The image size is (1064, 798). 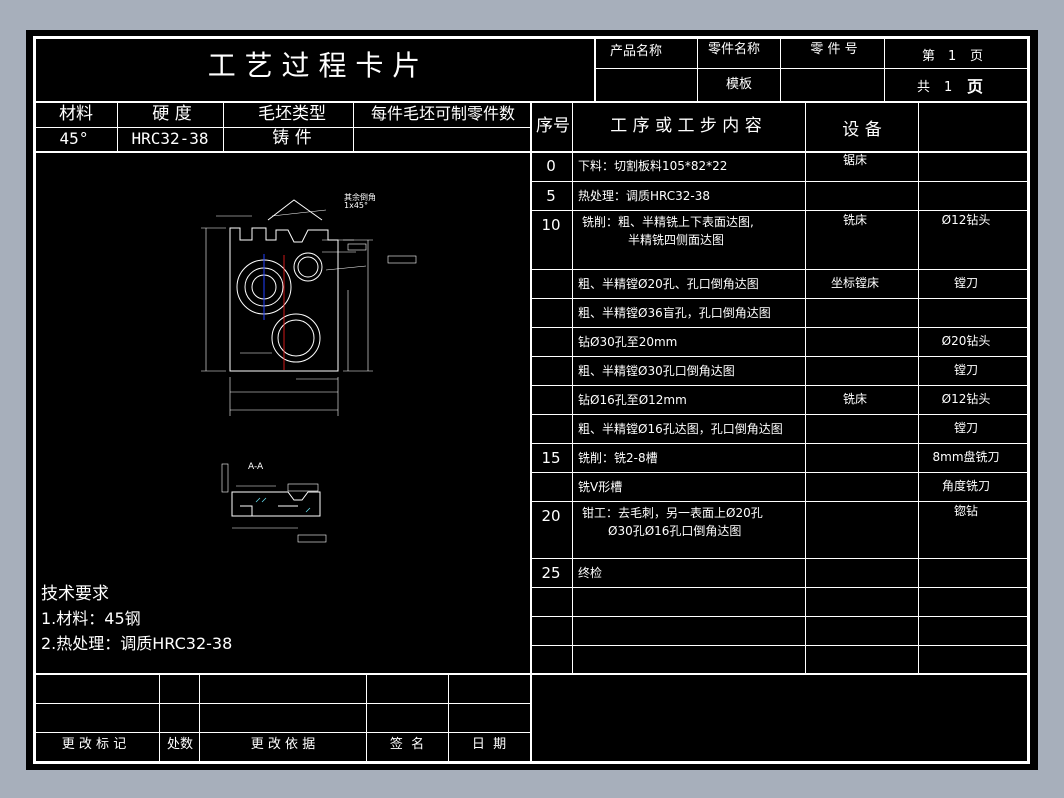 What do you see at coordinates (360, 201) in the screenshot?
I see `chamfer-note: 其余倒角1x45°` at bounding box center [360, 201].